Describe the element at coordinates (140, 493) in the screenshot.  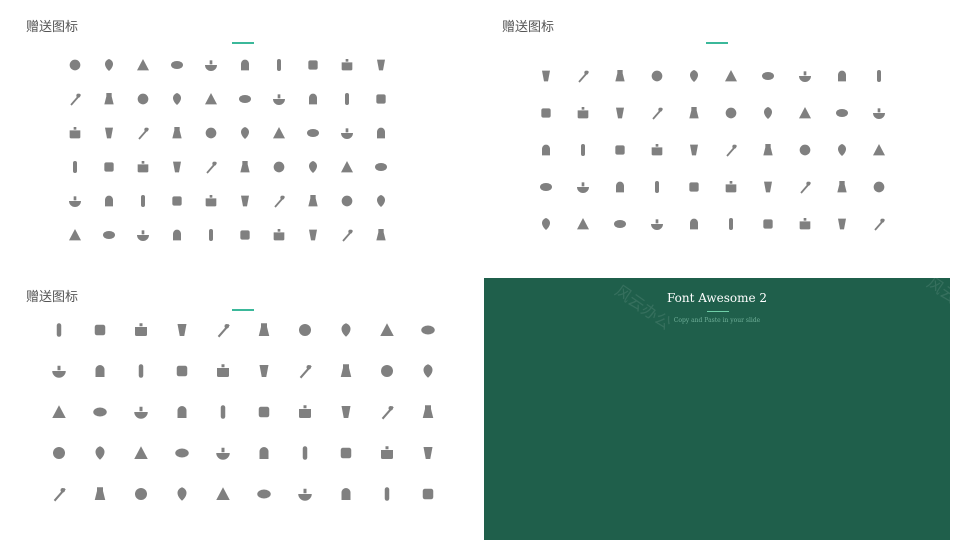
I see `bacon-icon` at that location.